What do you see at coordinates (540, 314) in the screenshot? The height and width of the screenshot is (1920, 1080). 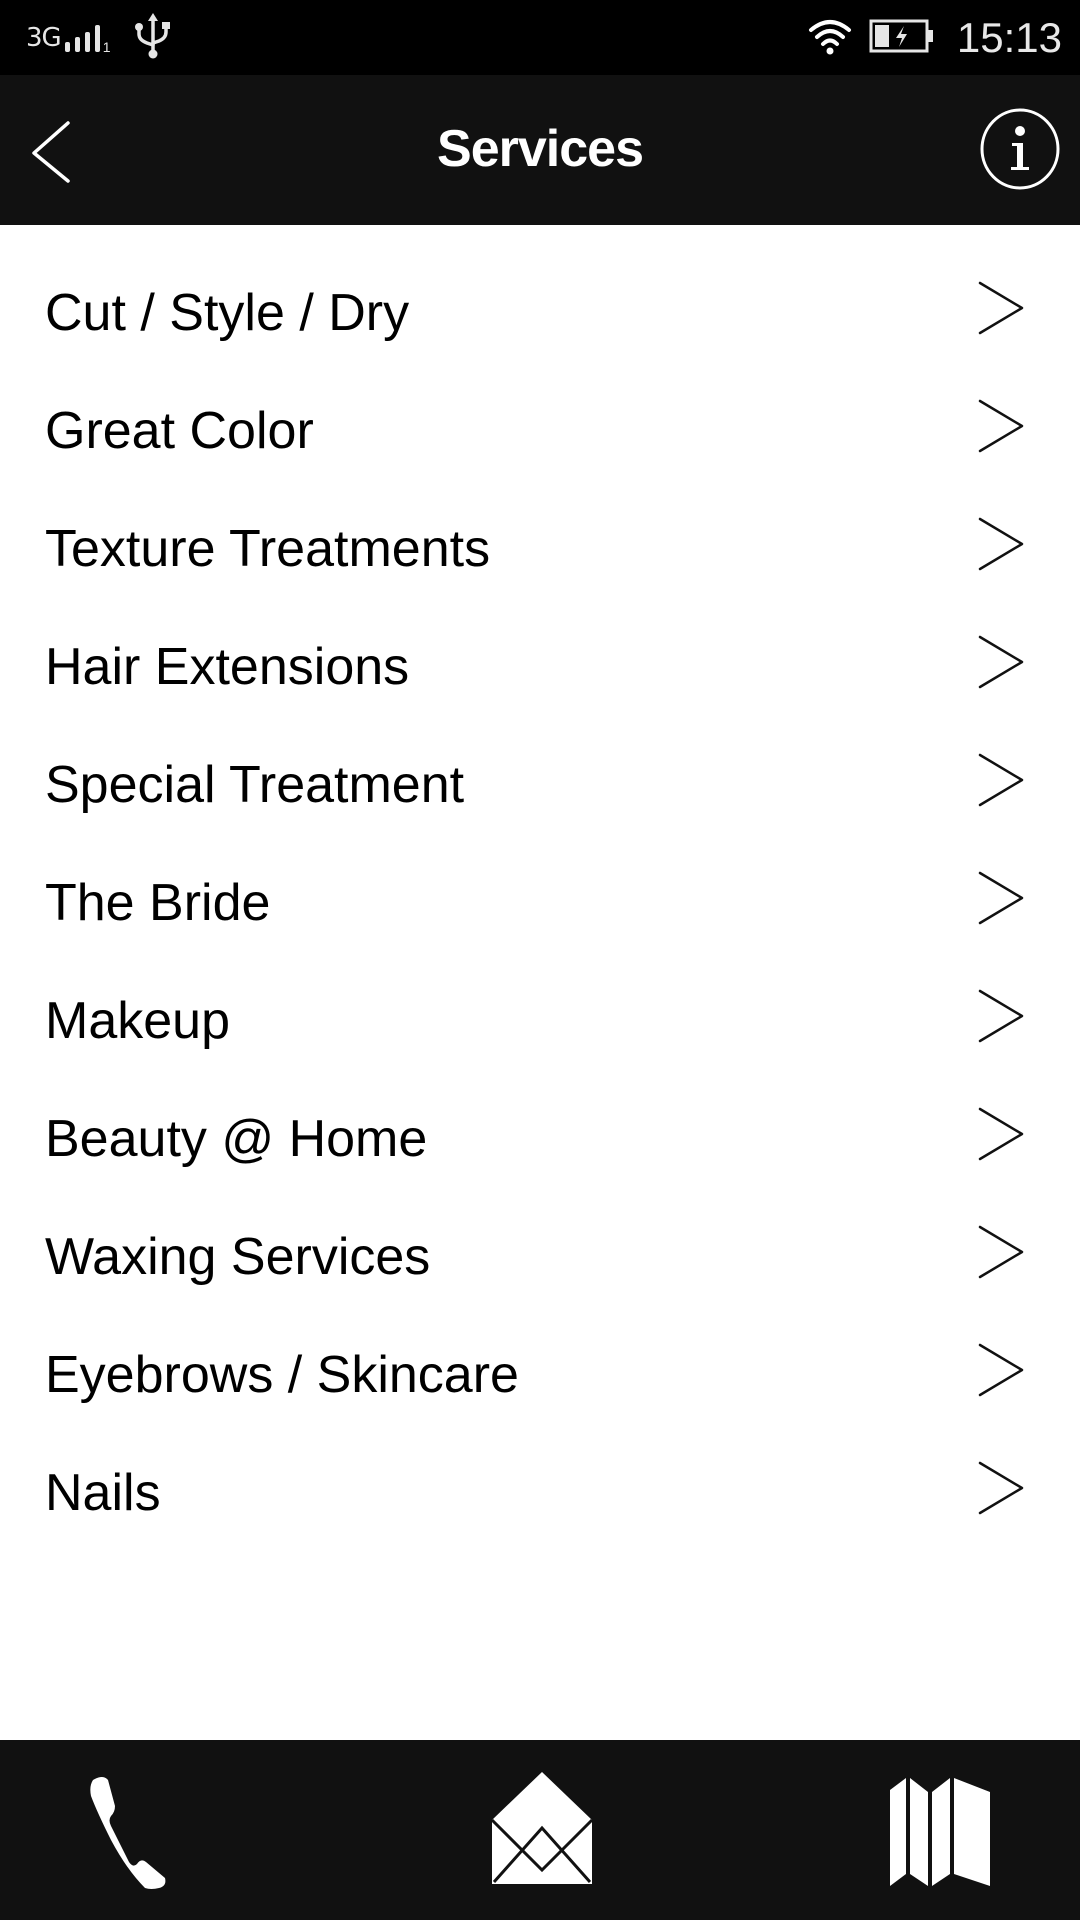 I see `service-list-item: Cut / Style / Dry` at bounding box center [540, 314].